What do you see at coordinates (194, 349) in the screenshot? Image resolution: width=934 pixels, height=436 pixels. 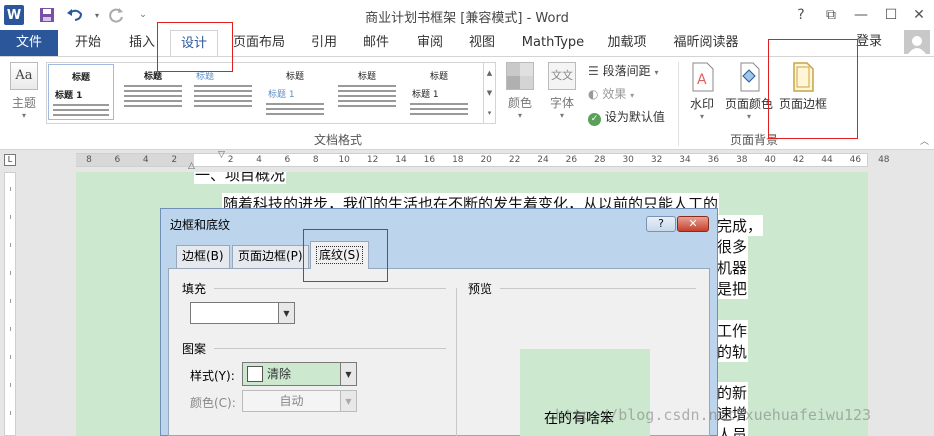 I see `pattern-label: 图案` at bounding box center [194, 349].